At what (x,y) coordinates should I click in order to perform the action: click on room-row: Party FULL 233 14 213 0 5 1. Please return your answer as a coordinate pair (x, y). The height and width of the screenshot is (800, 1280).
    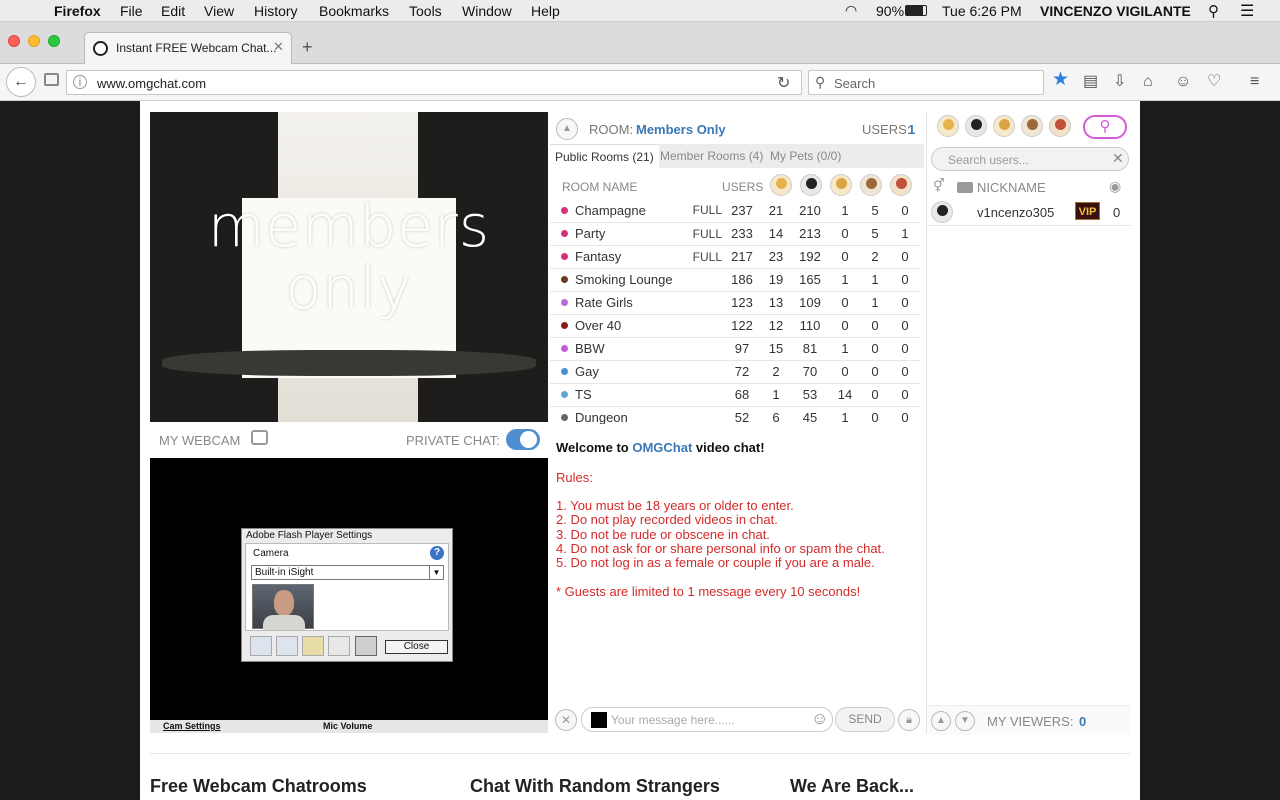
    Looking at the image, I should click on (735, 234).